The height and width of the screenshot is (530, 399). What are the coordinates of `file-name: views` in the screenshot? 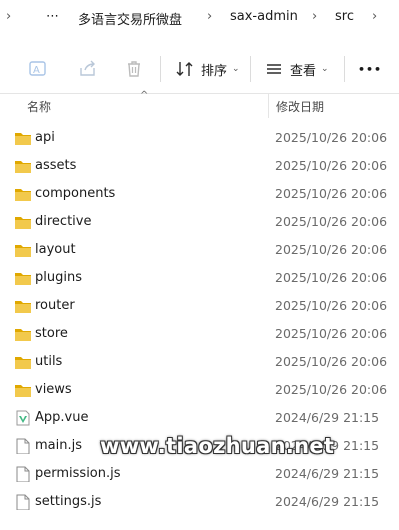 It's located at (53, 389).